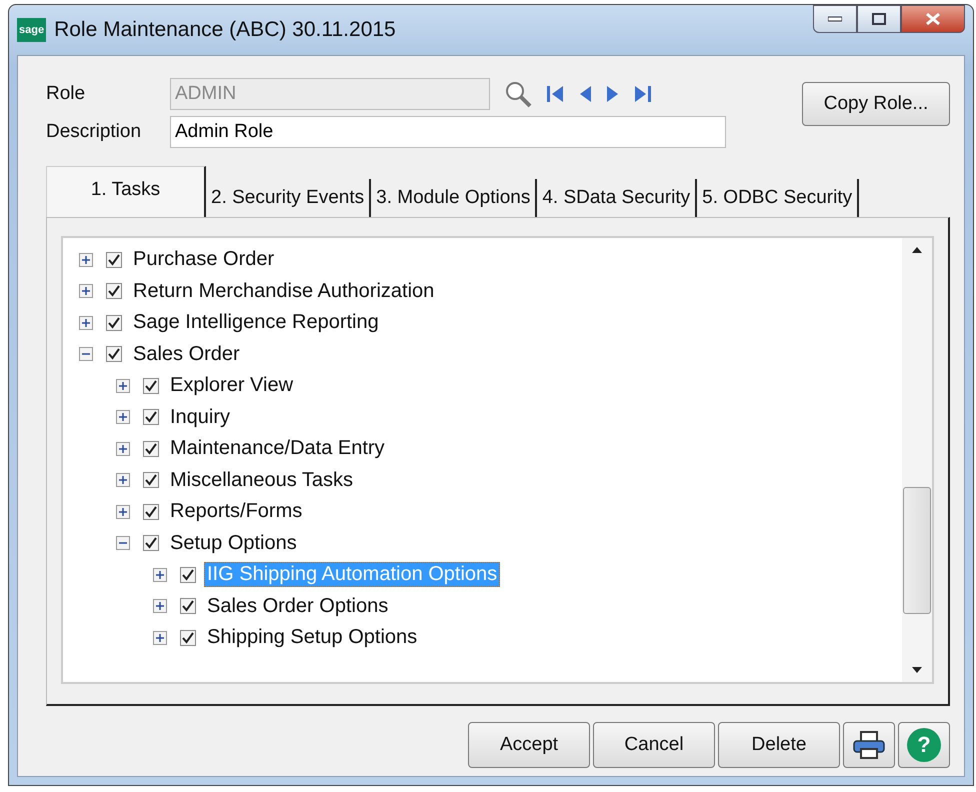  What do you see at coordinates (204, 259) in the screenshot?
I see `tree-item: Purchase Order` at bounding box center [204, 259].